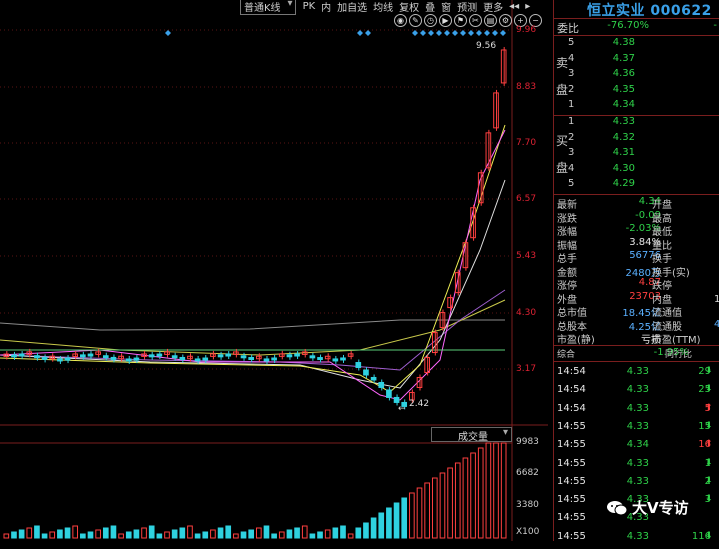 Image resolution: width=719 pixels, height=549 pixels. What do you see at coordinates (409, 7) in the screenshot?
I see `toolbar-adjust: 复权` at bounding box center [409, 7].